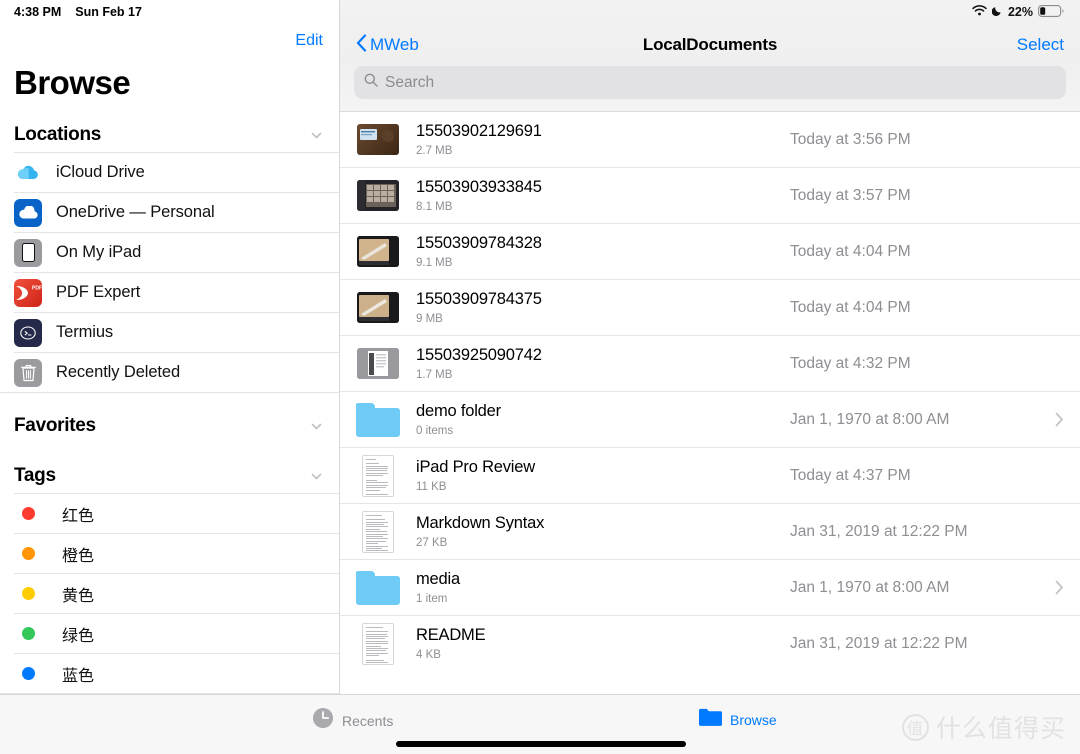 The height and width of the screenshot is (754, 1080). What do you see at coordinates (323, 720) in the screenshot?
I see `clock-icon` at bounding box center [323, 720].